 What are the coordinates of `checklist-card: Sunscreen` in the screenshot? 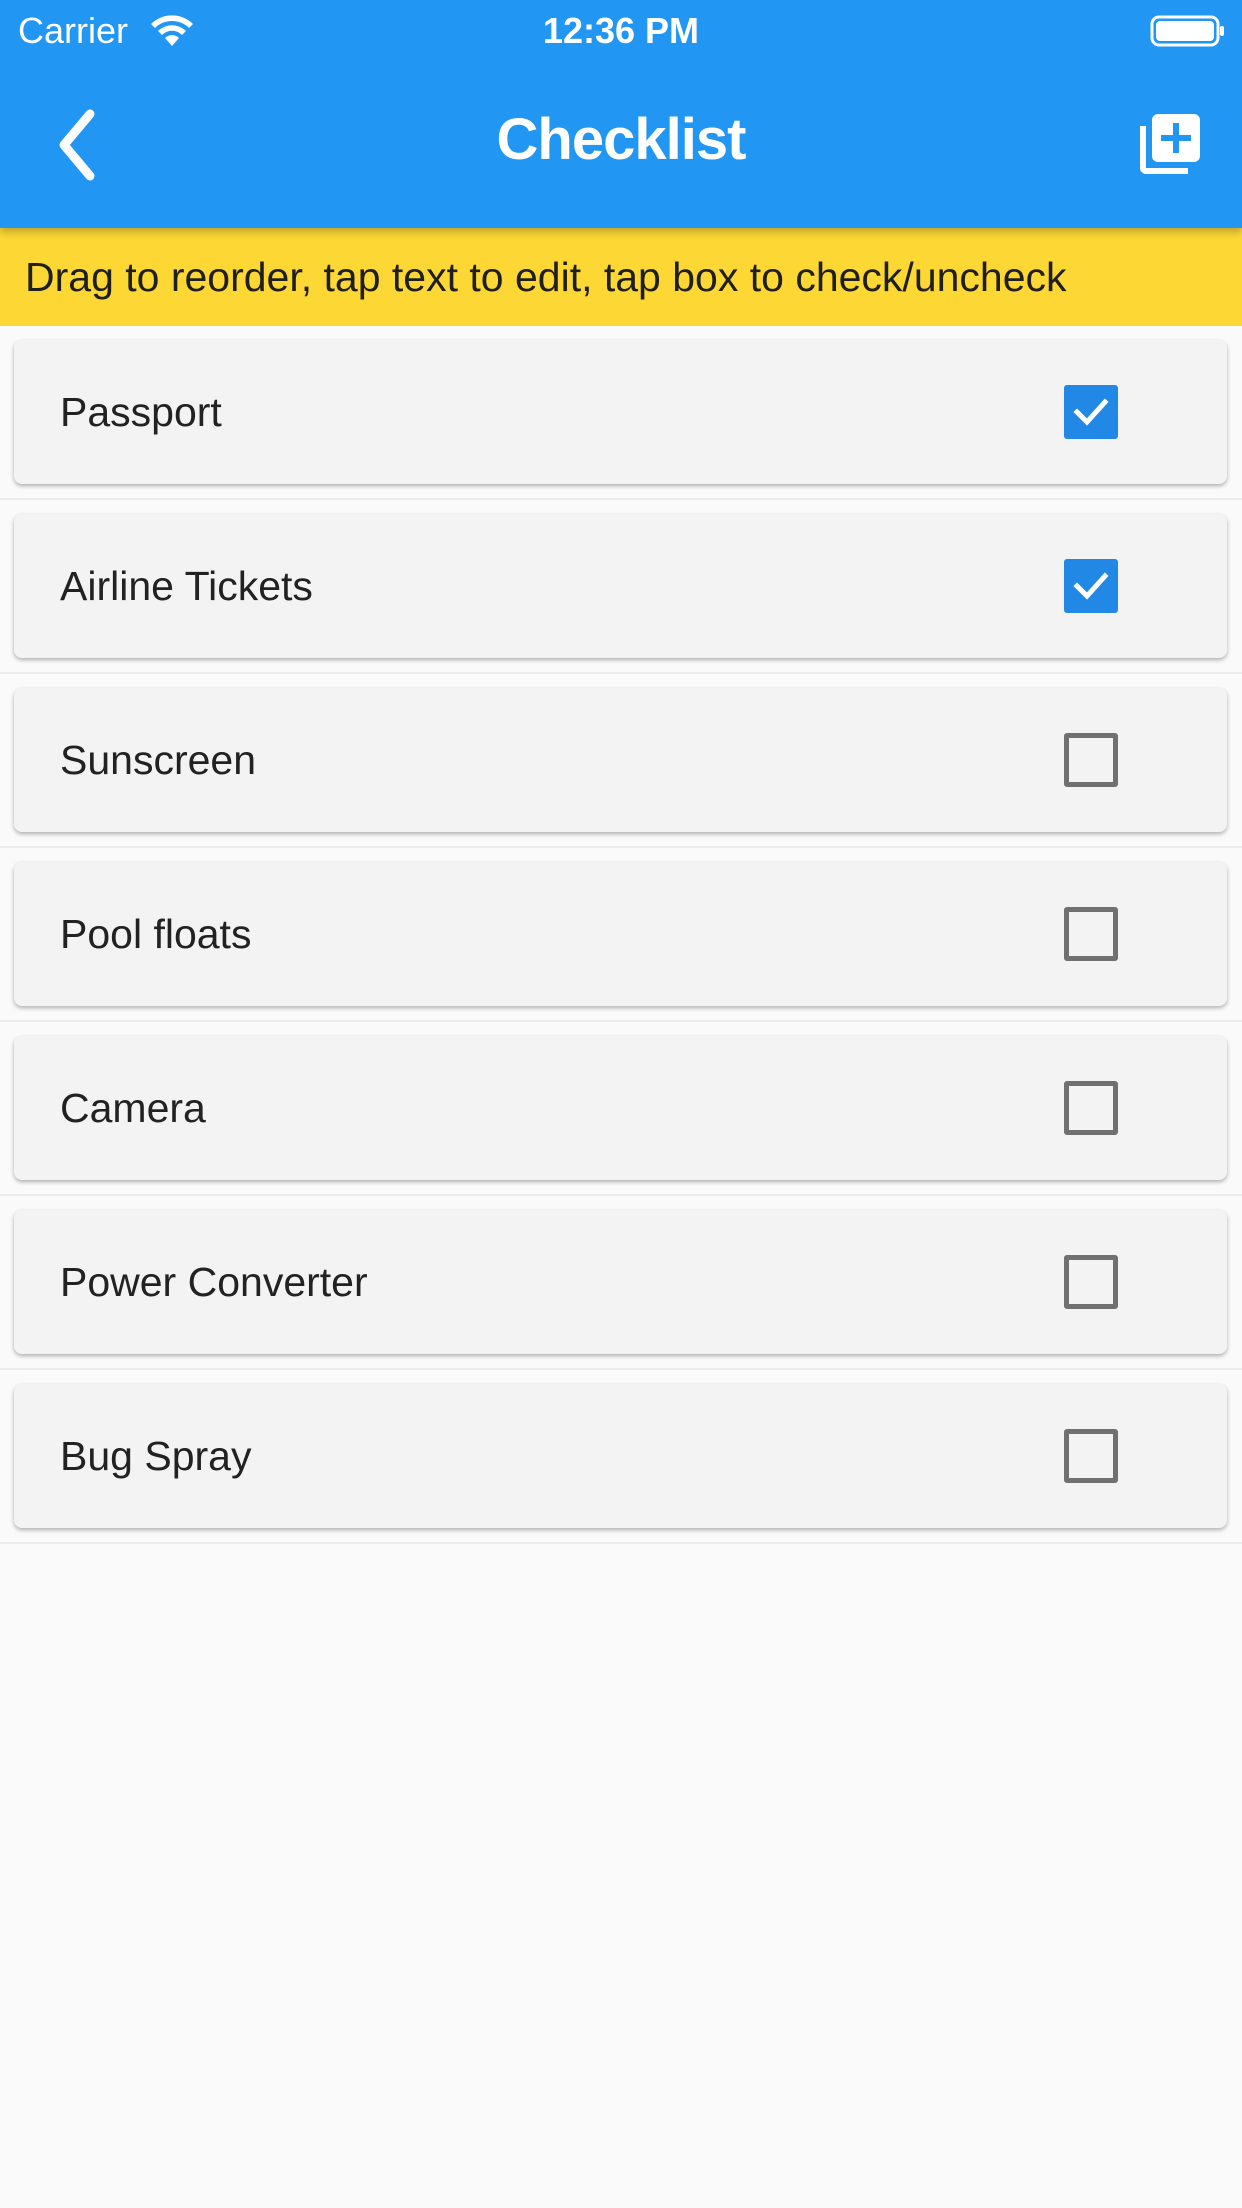 It's located at (620, 760).